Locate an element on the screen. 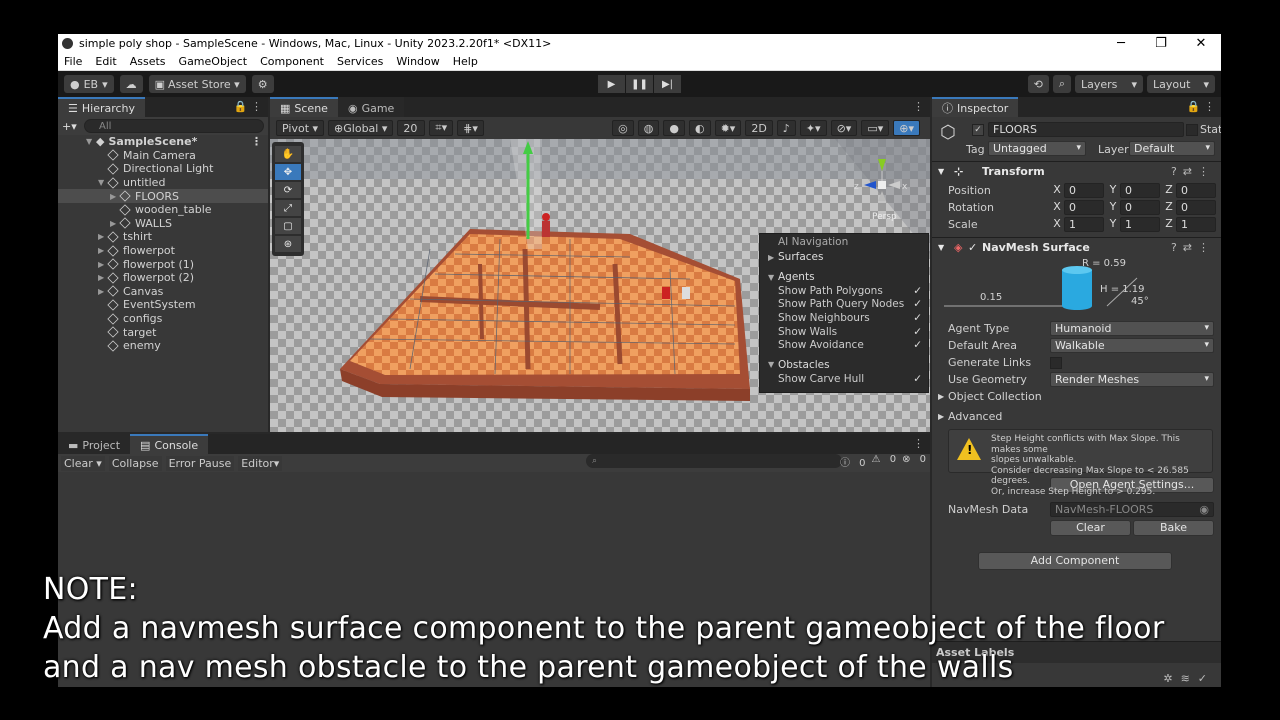  hierarchy-item: target is located at coordinates (163, 332).